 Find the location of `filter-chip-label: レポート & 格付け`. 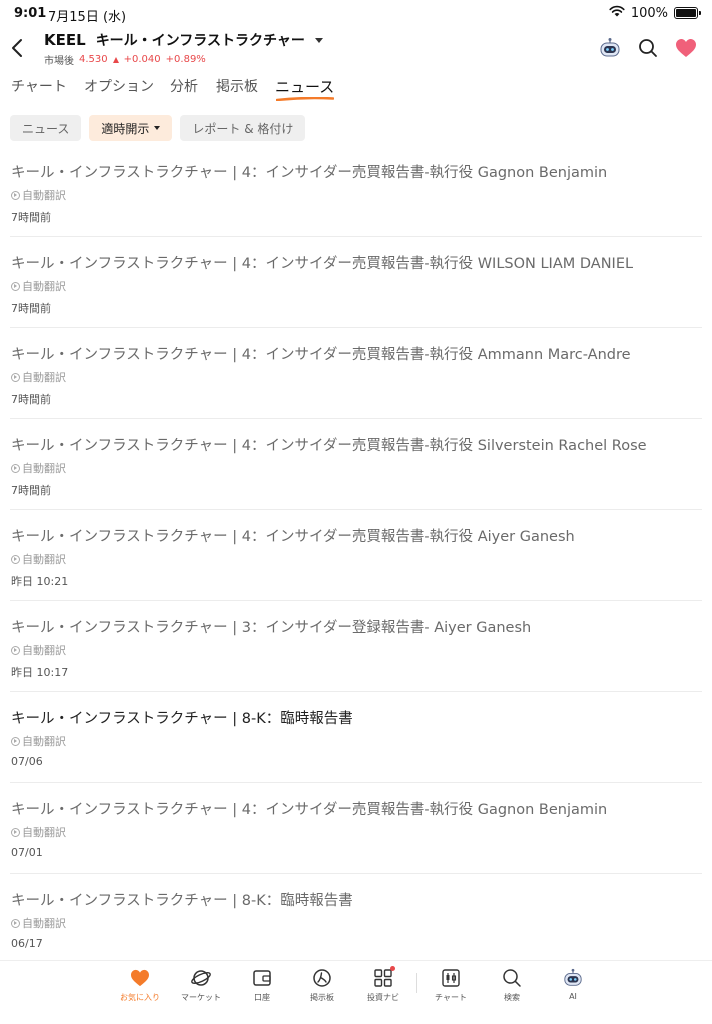

filter-chip-label: レポート & 格付け is located at coordinates (243, 128).